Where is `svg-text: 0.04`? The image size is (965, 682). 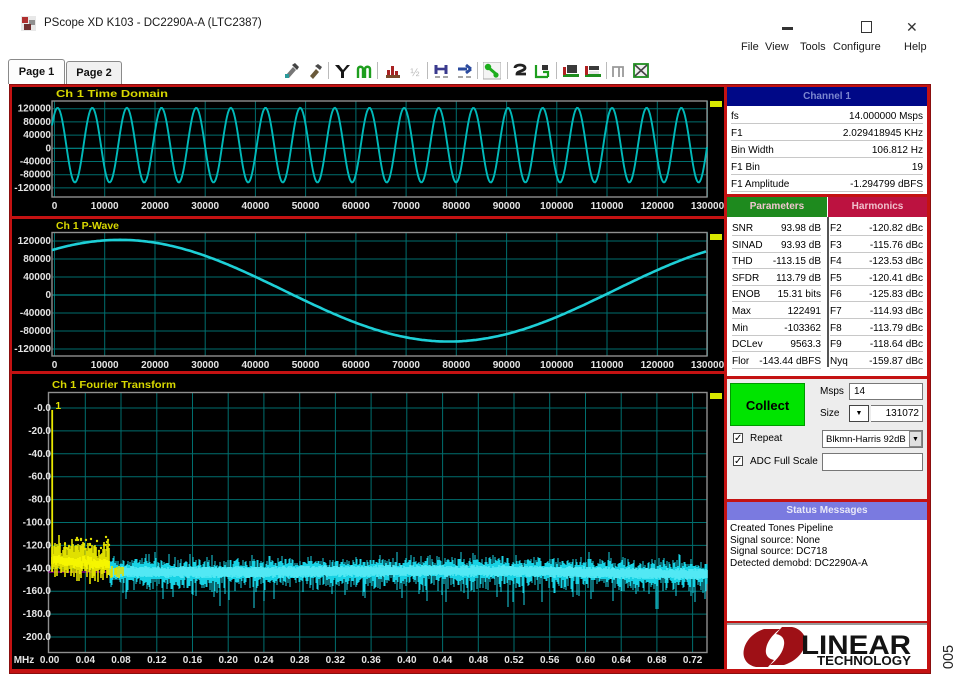
svg-text: 0.04 is located at coordinates (86, 660).